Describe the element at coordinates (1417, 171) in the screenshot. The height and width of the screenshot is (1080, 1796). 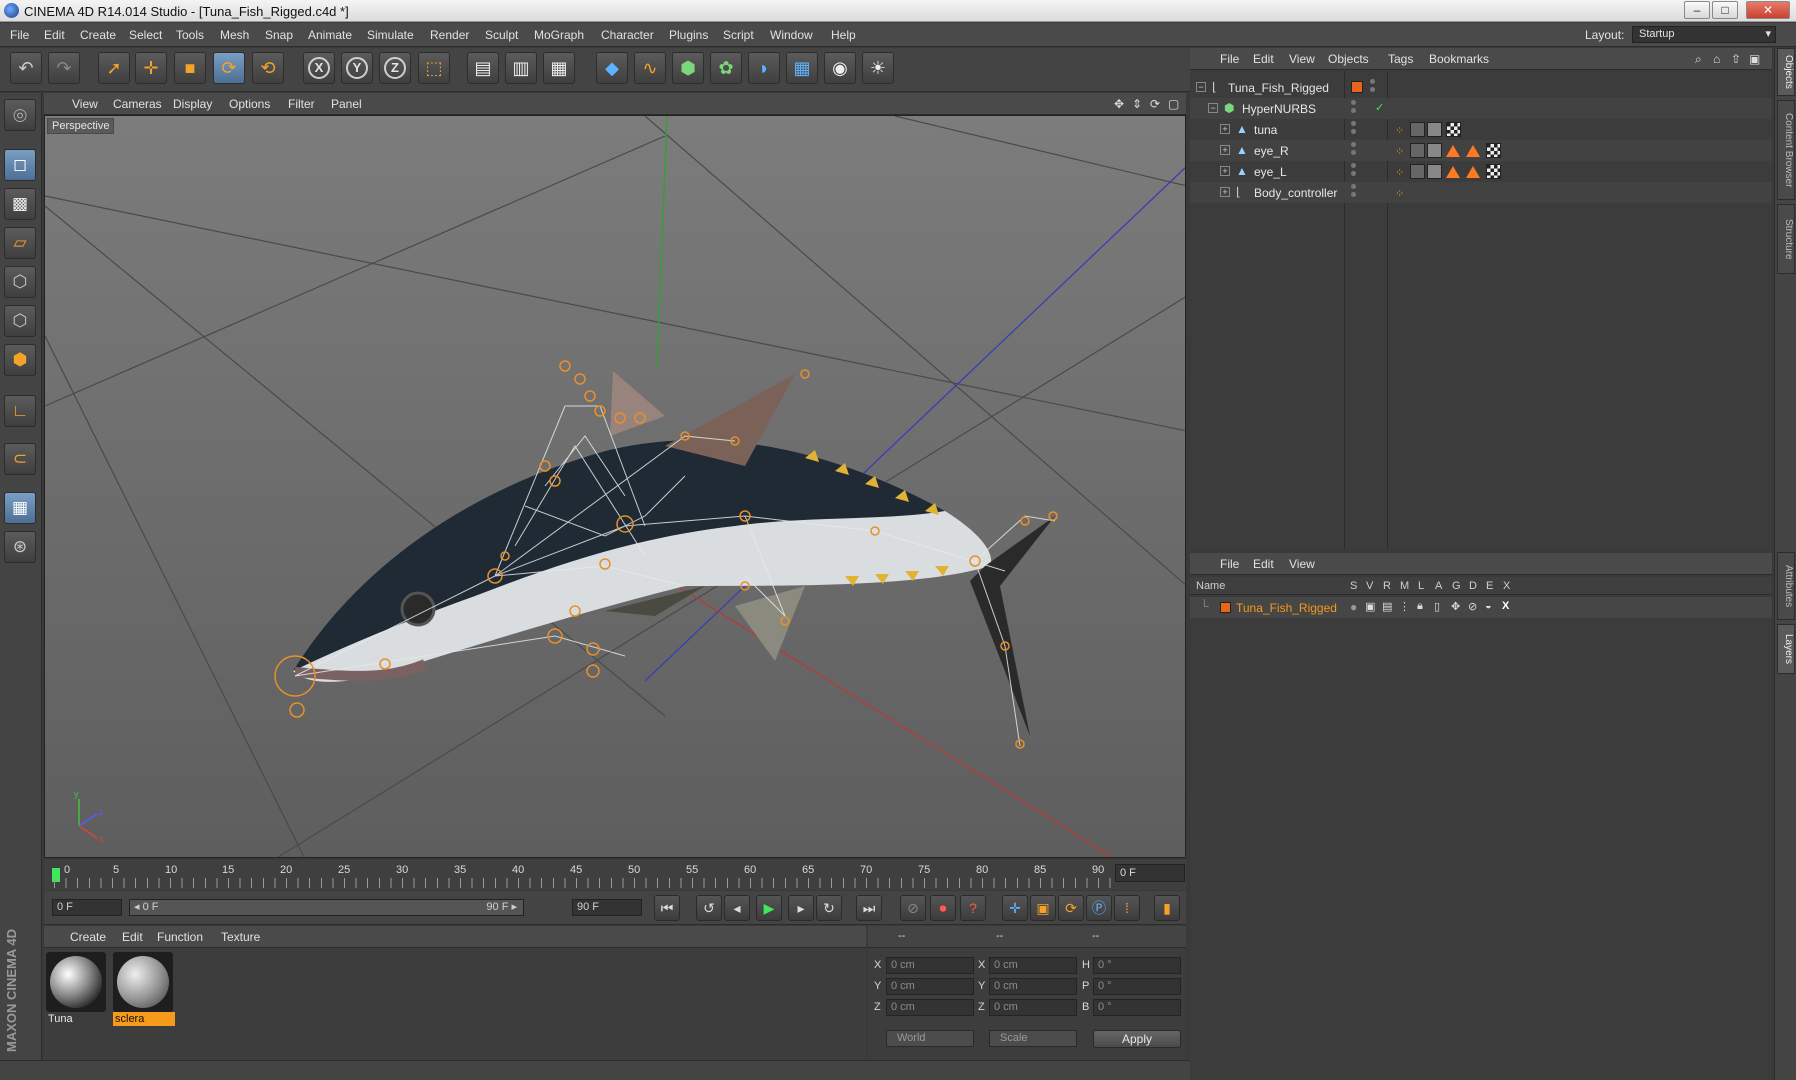
I see `skin-tag-icon` at that location.